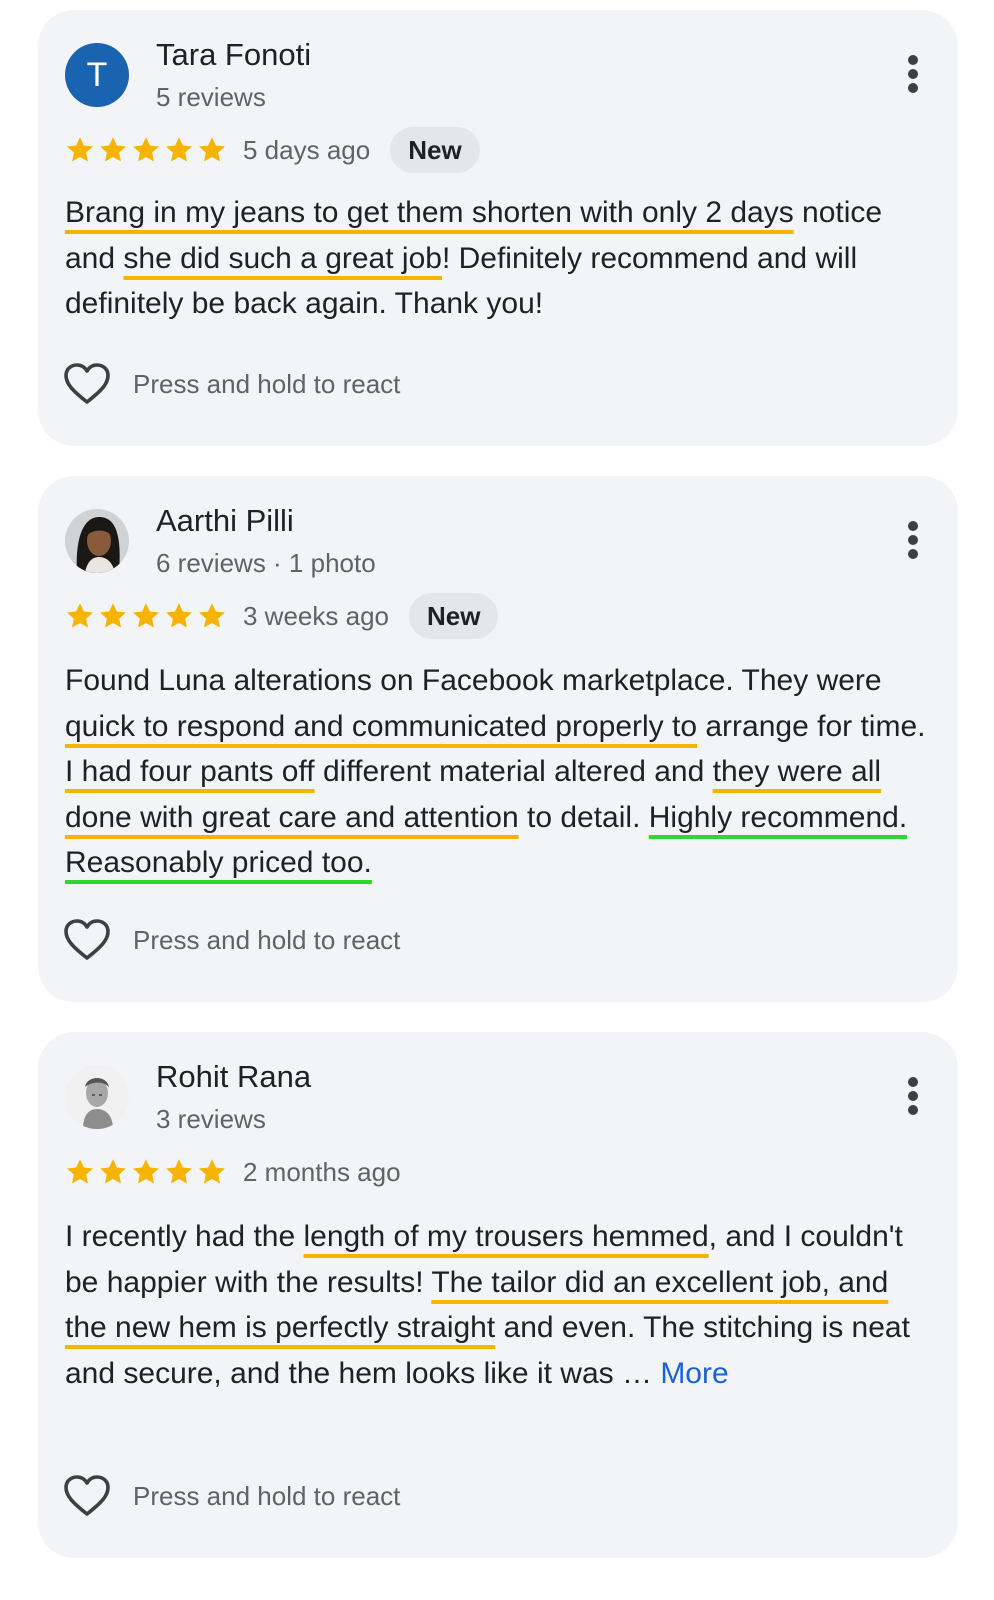 This screenshot has height=1600, width=994. Describe the element at coordinates (322, 1171) in the screenshot. I see `review-date: 2 months ago` at that location.